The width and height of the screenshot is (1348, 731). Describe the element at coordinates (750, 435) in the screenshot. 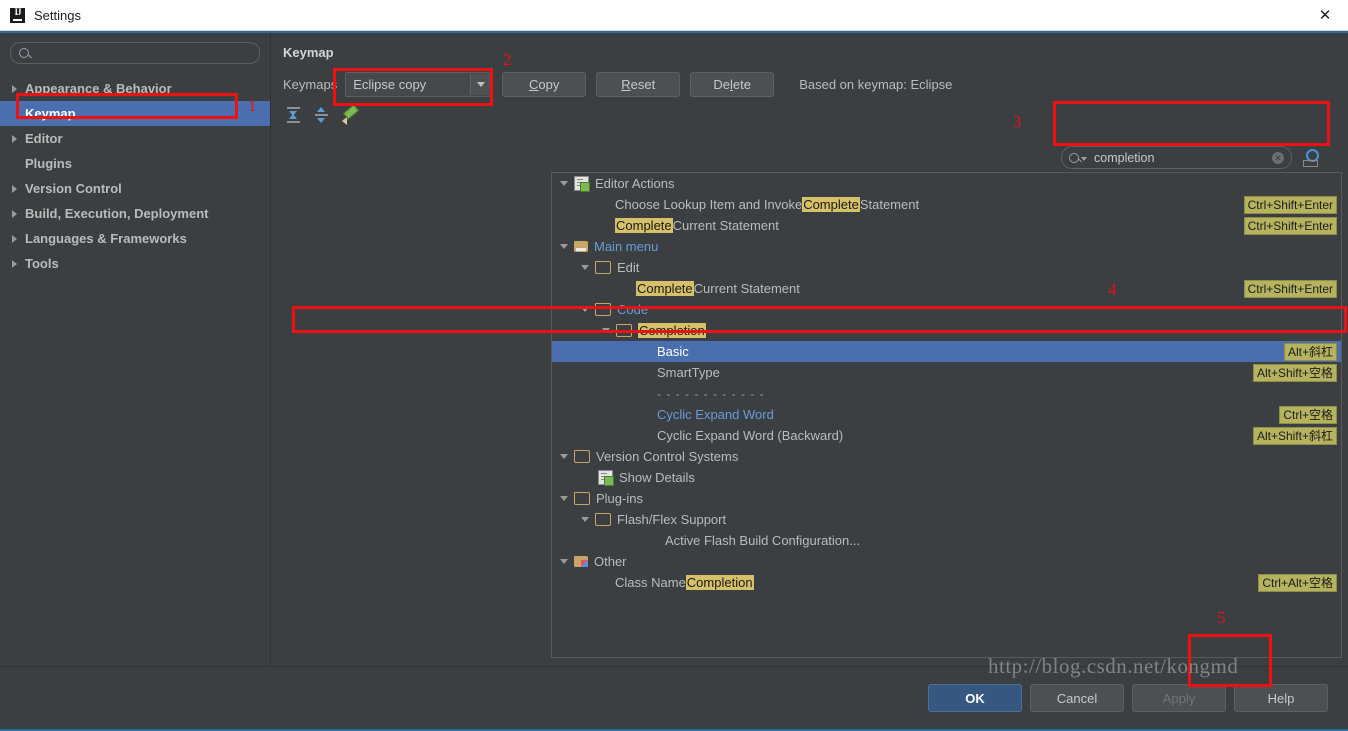

I see `tree-row-label: Cyclic Expand Word (Backward)` at that location.